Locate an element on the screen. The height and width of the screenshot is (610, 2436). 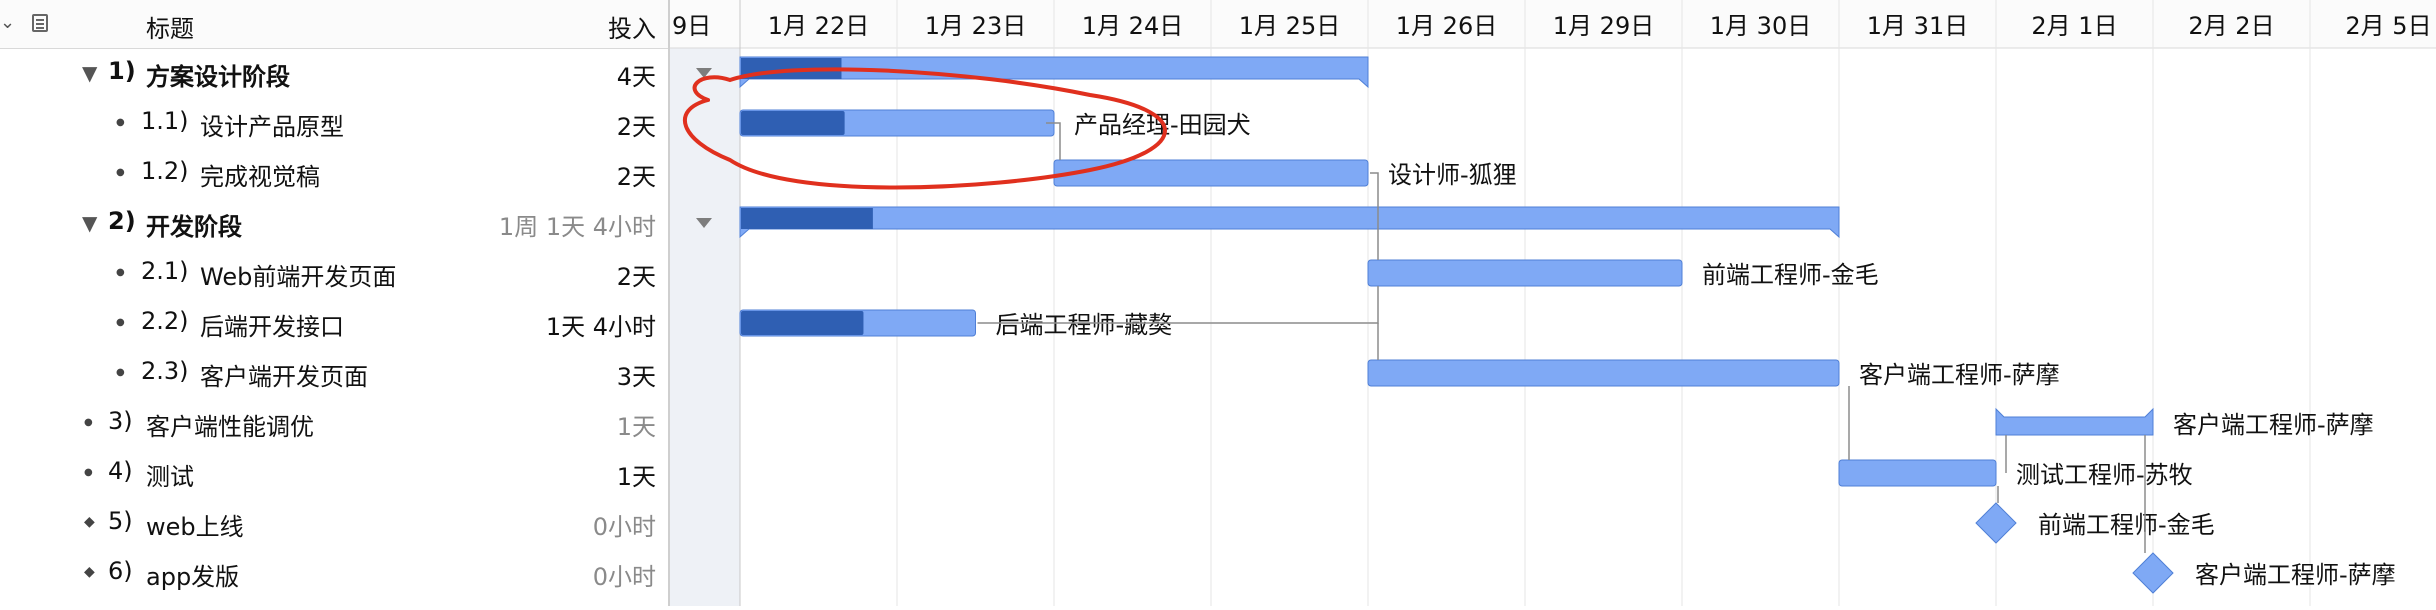
task-number: 2.3) is located at coordinates (165, 371).